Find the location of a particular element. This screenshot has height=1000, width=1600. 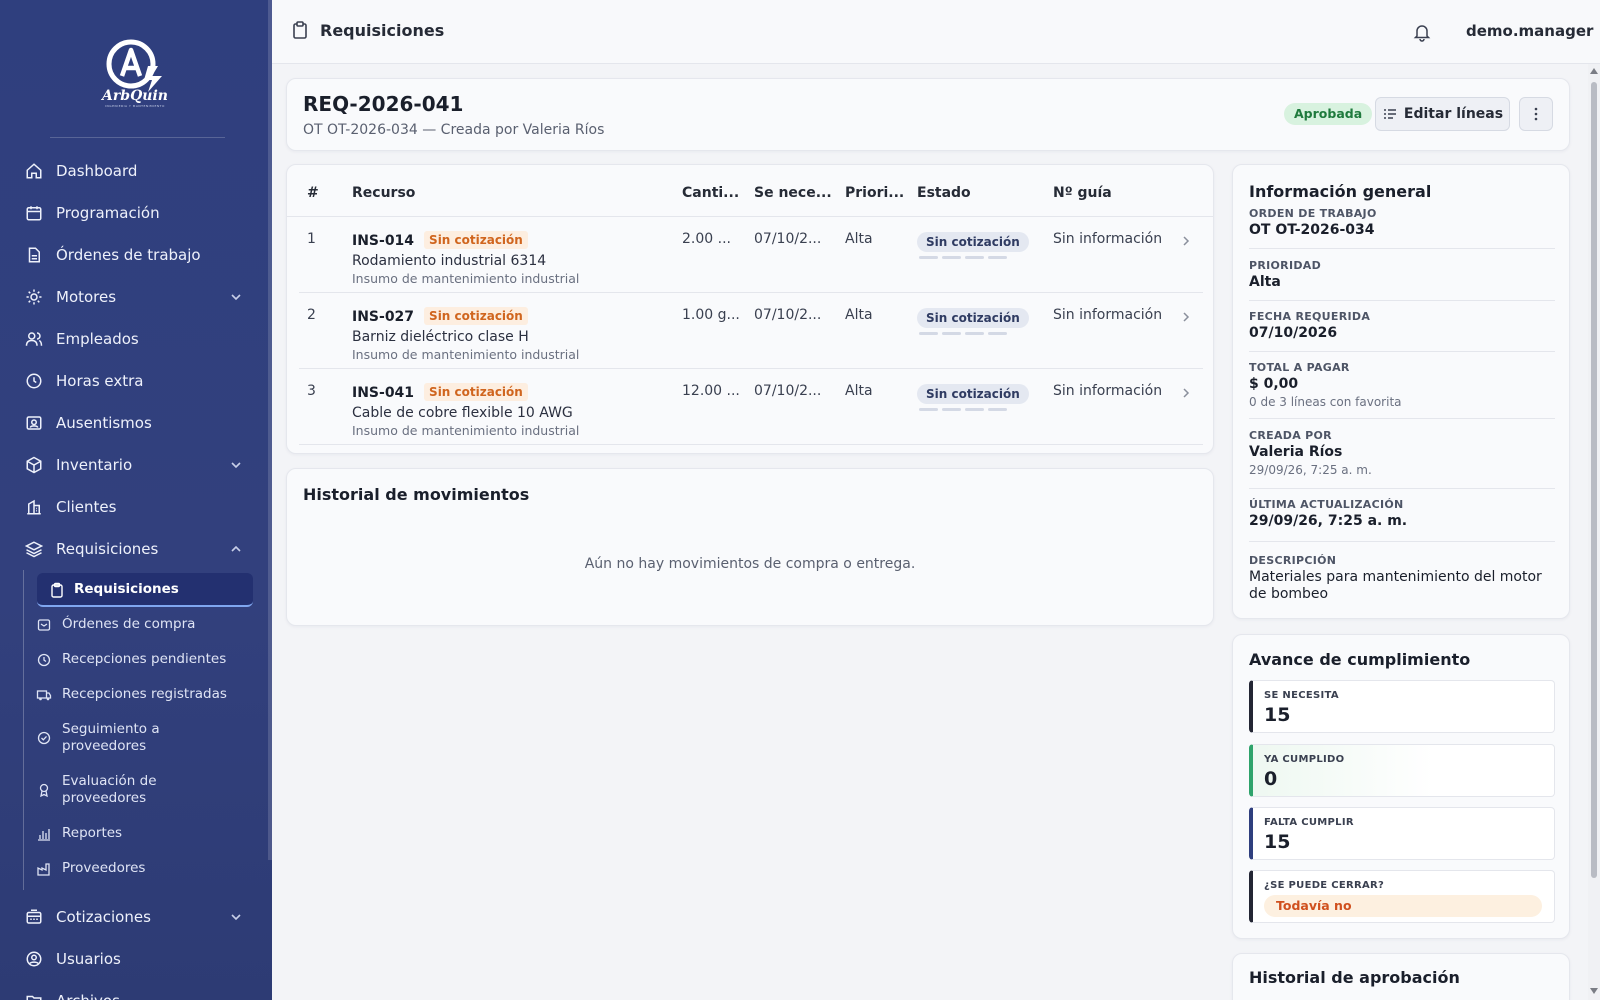

subnav-item-reportes: Reportes is located at coordinates (147, 833).